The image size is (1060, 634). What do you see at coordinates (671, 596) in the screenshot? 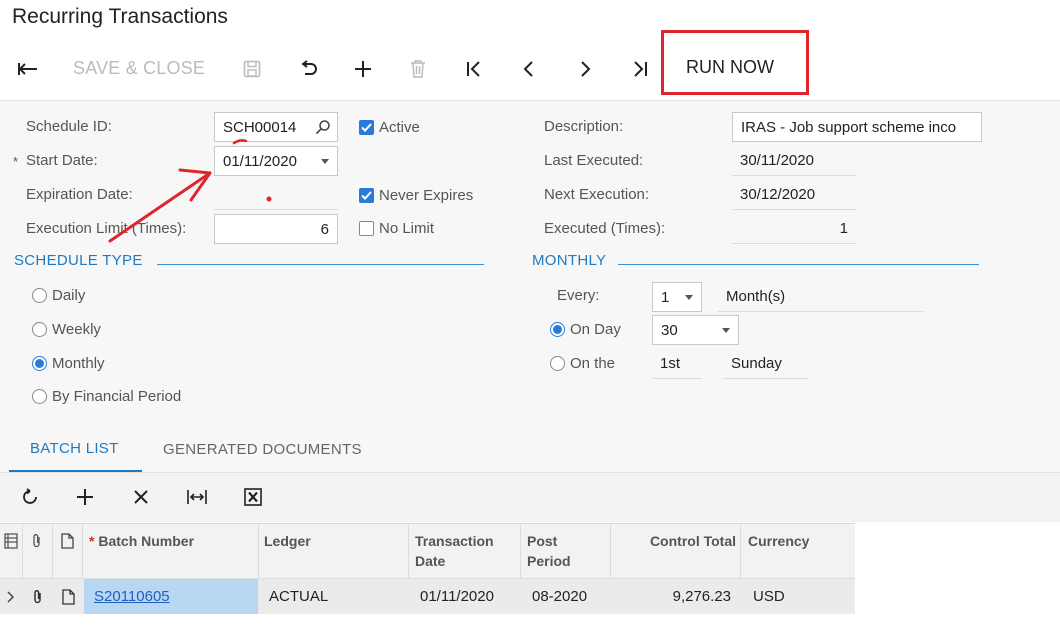
I see `control-total-cell: 9,276.23` at bounding box center [671, 596].